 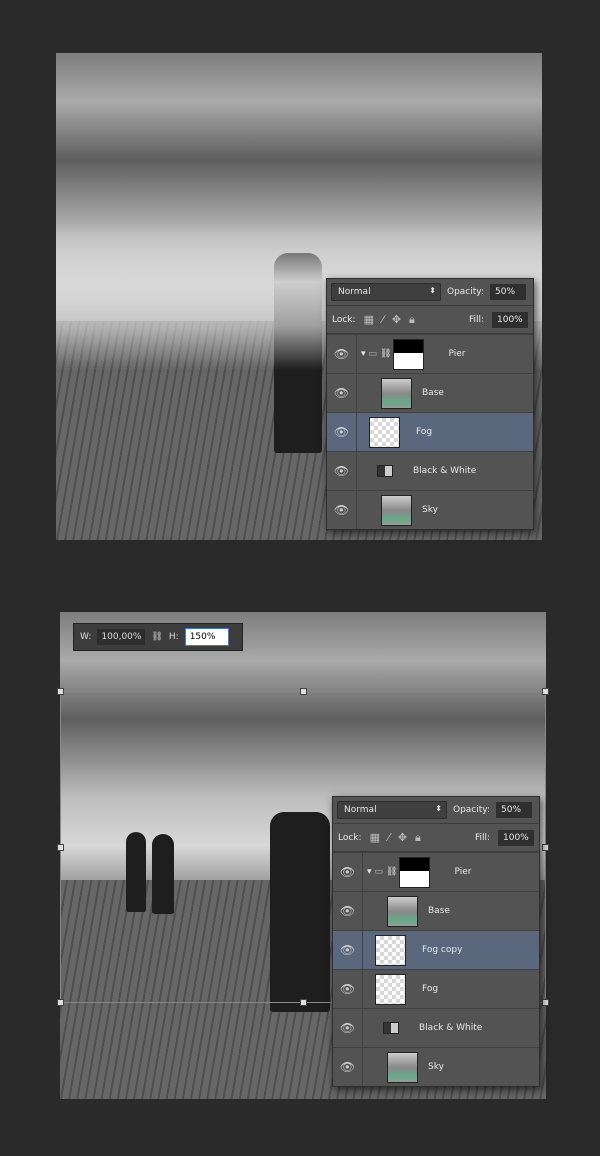 I want to click on height-label: H:, so click(x=173, y=637).